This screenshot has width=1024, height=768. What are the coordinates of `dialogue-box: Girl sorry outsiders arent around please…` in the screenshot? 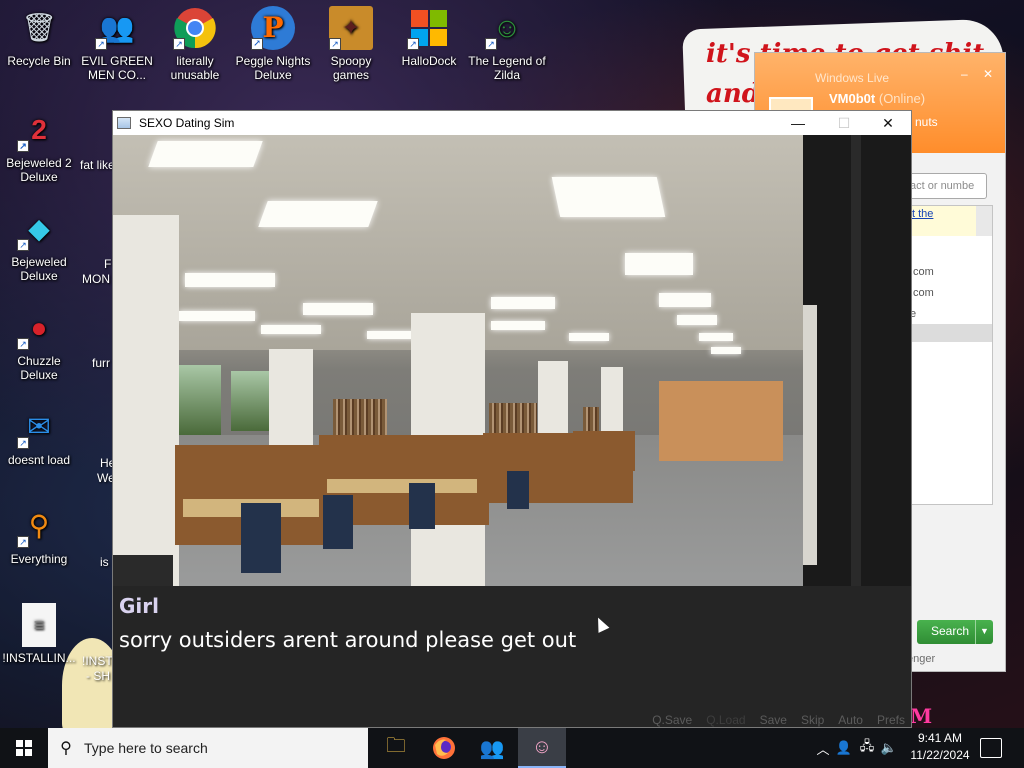 It's located at (512, 656).